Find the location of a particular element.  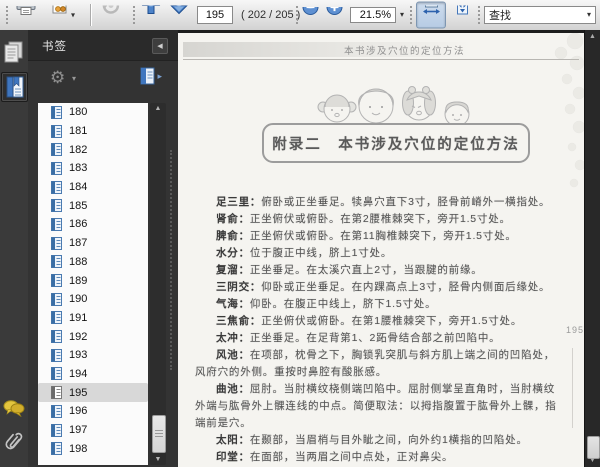

acupoint-desc: 在颞部，当眉梢与目外眦之间，向外约1横指的凹陷处。 is located at coordinates (388, 440).